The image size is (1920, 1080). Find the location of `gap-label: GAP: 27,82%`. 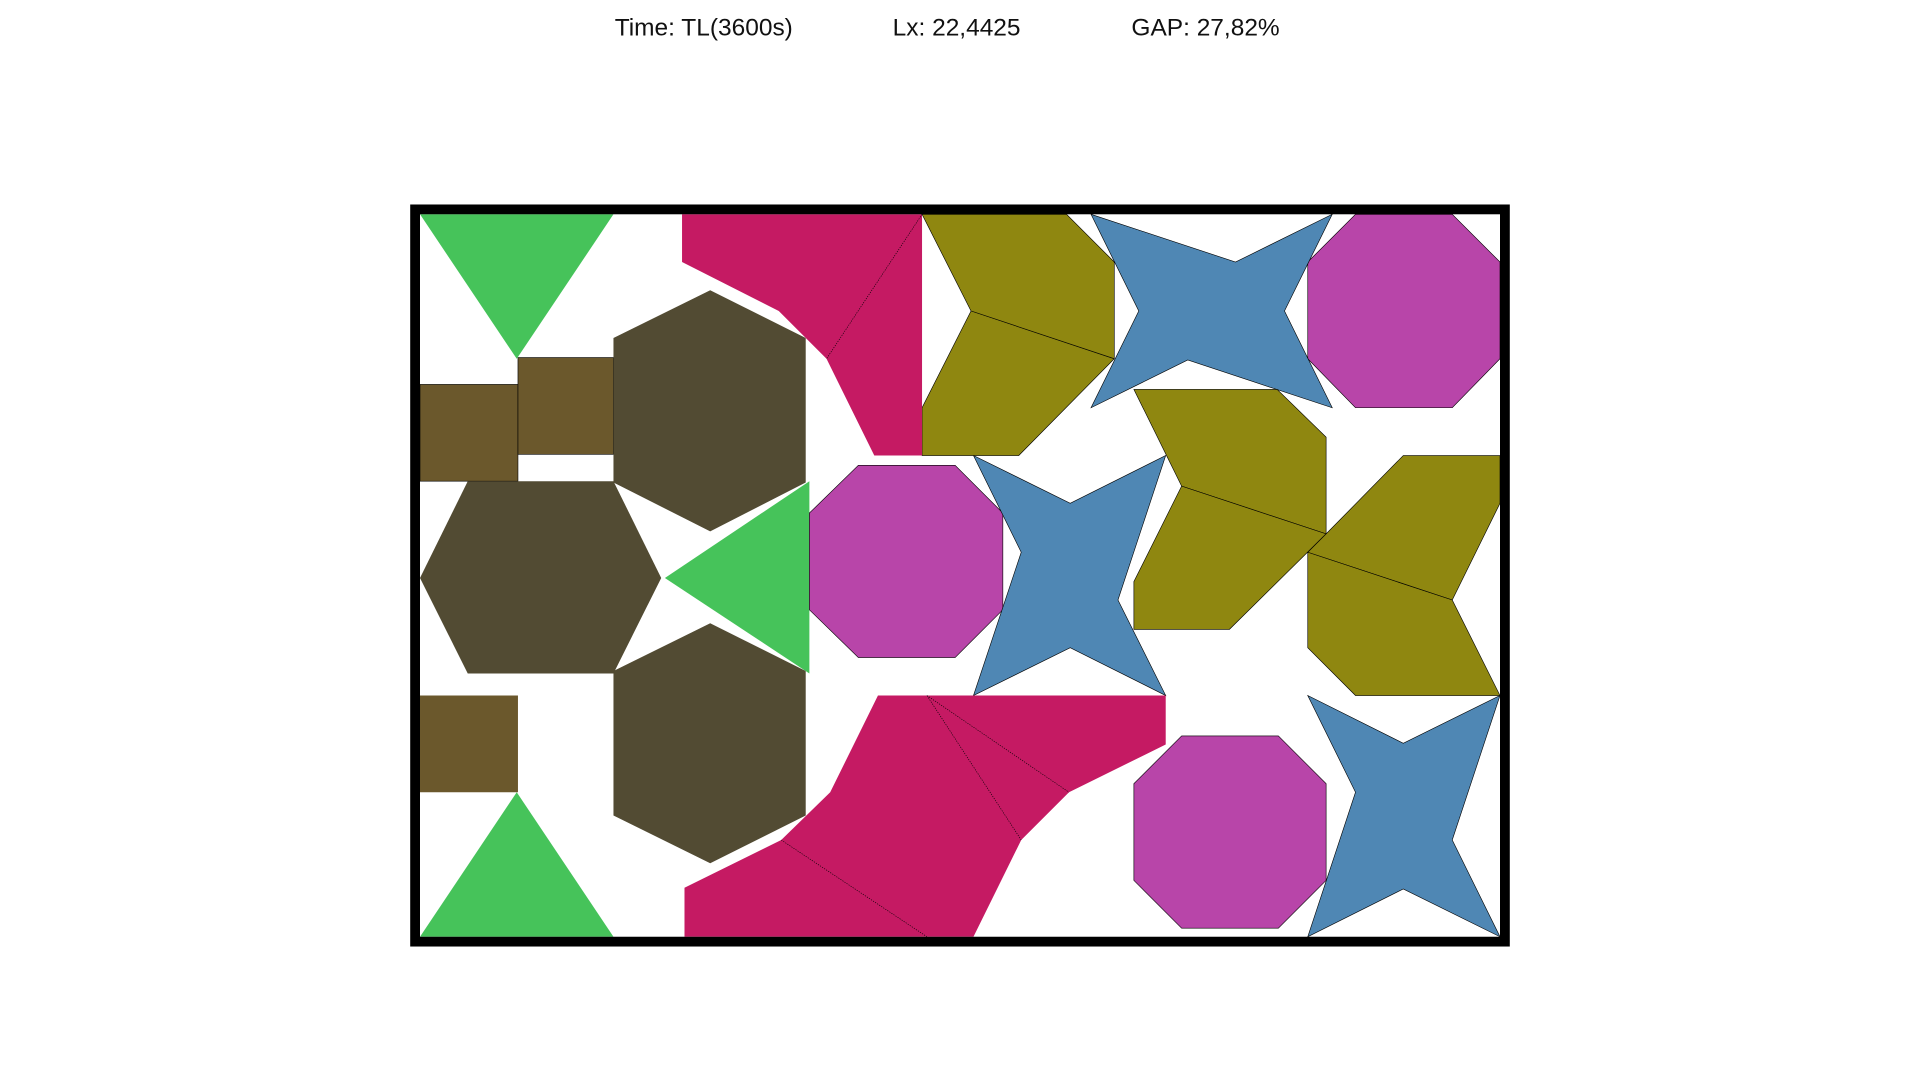

gap-label: GAP: 27,82% is located at coordinates (1205, 28).